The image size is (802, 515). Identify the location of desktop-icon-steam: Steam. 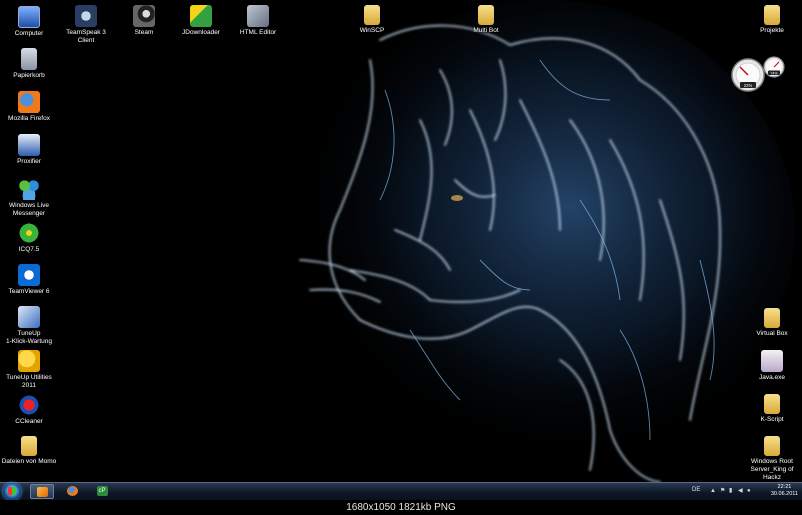
(144, 21).